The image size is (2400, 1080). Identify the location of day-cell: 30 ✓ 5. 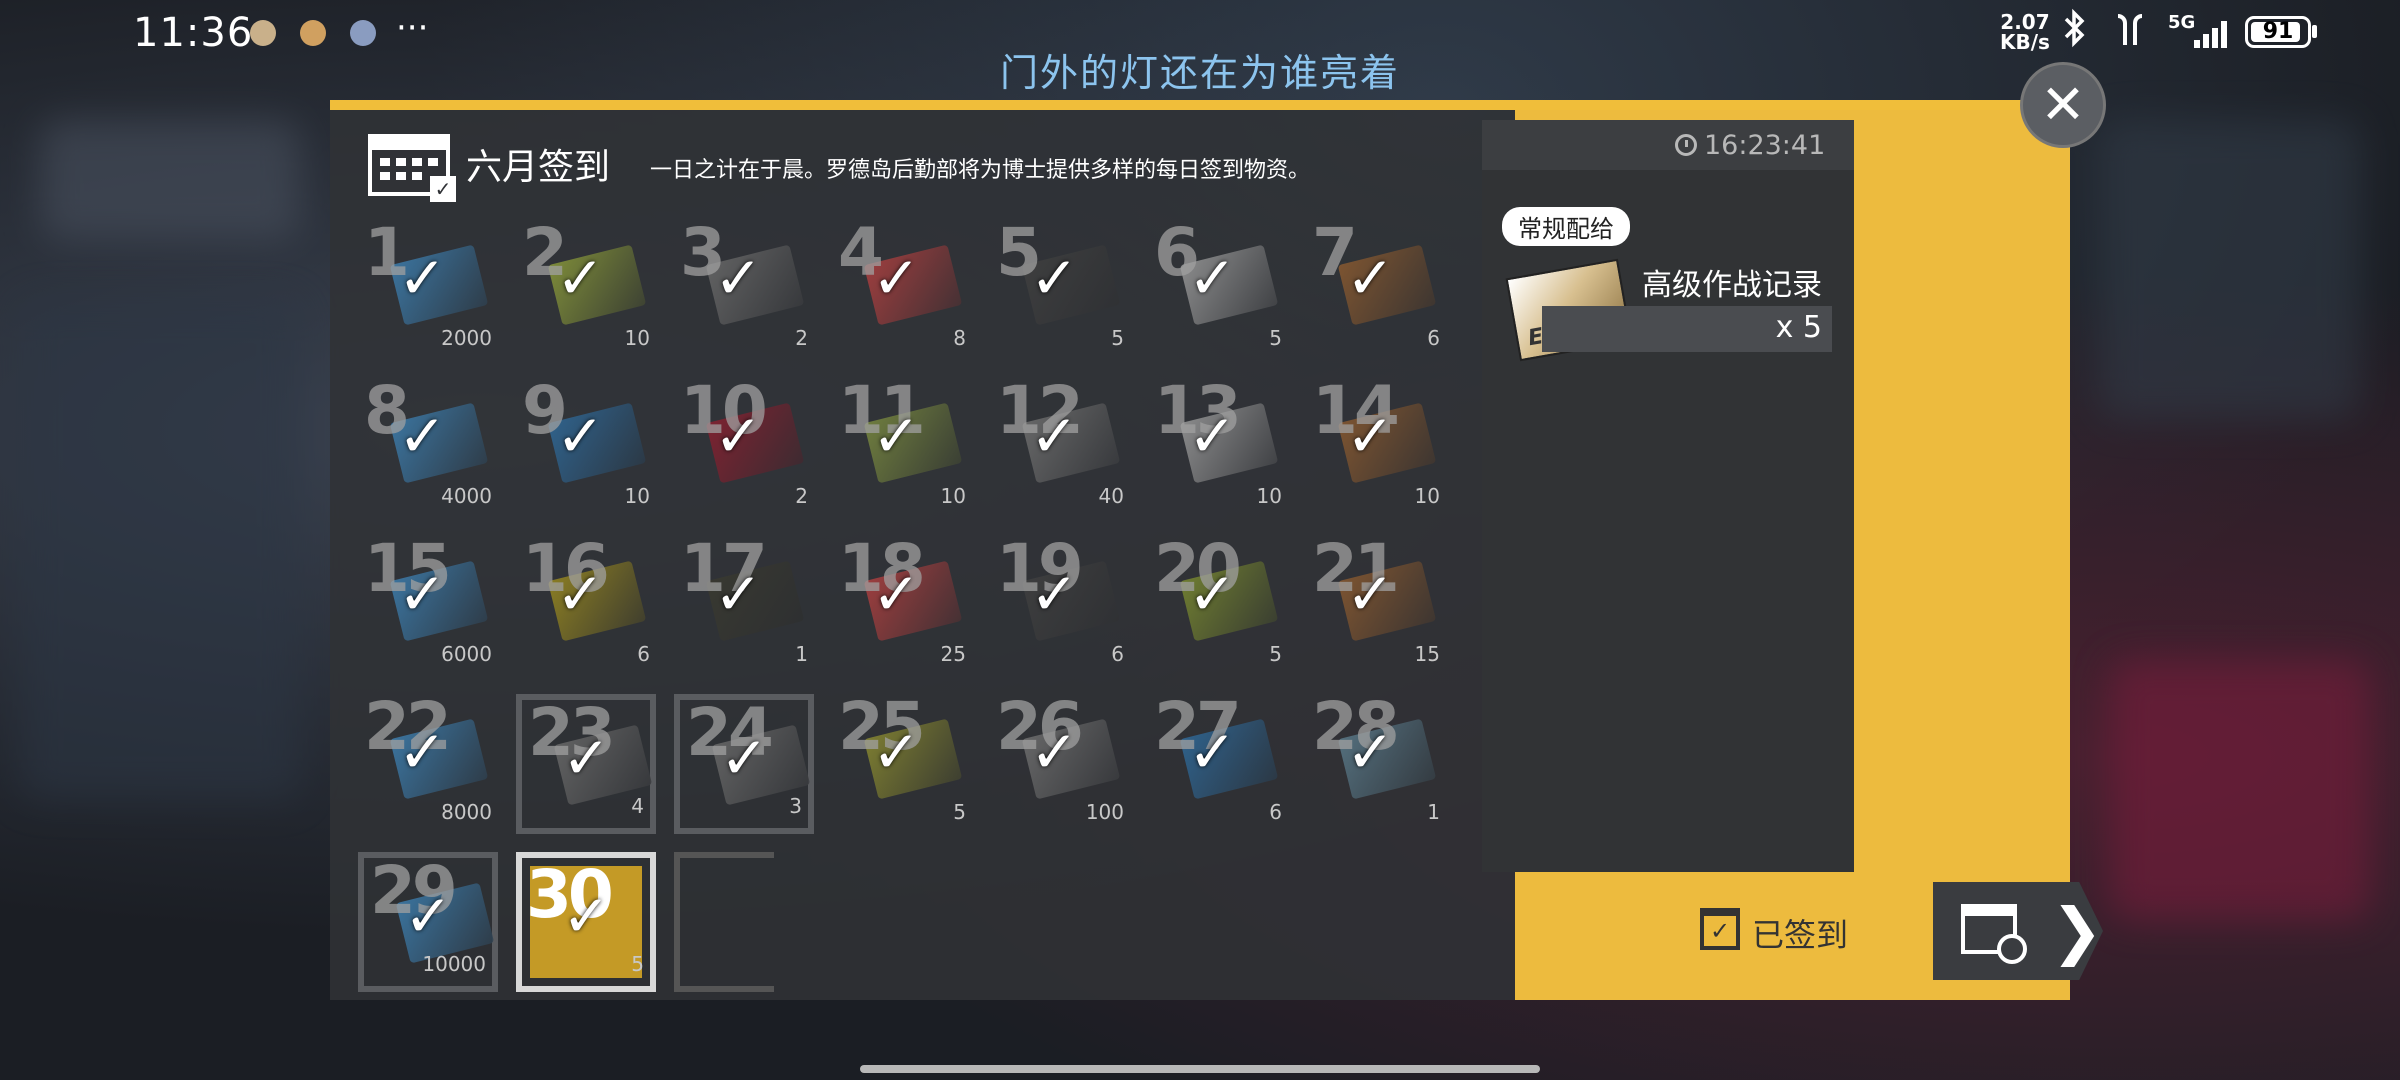
(586, 922).